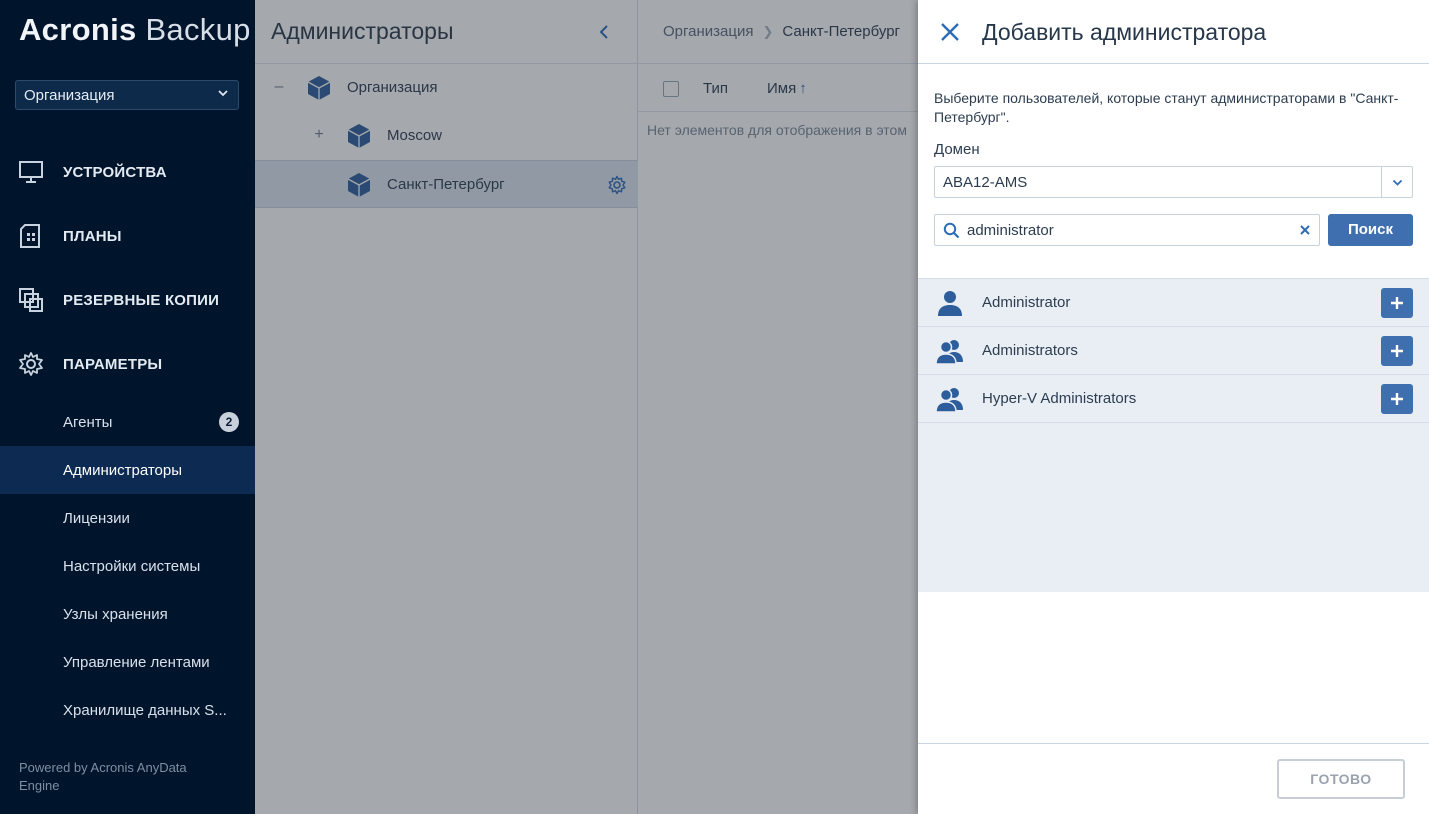 The width and height of the screenshot is (1429, 814). I want to click on sidebar-item-label: Администраторы, so click(123, 470).